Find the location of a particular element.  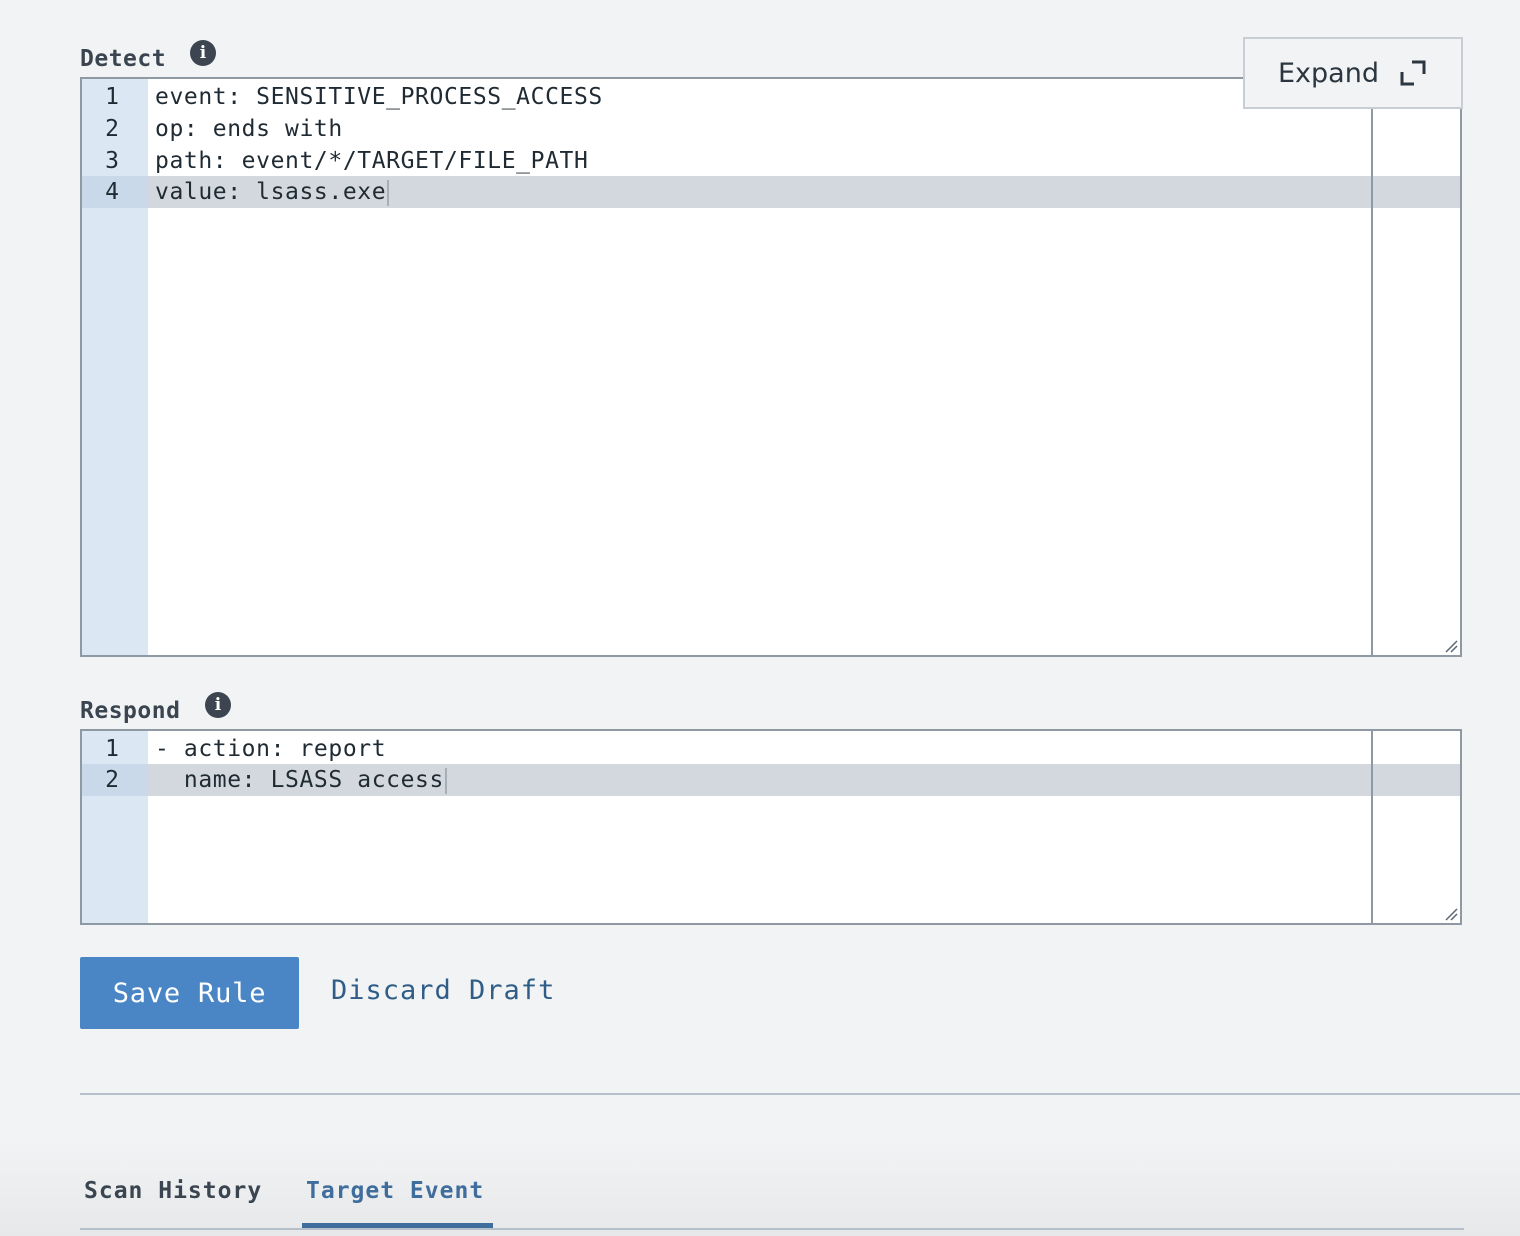

detect-label: Detect is located at coordinates (123, 59).